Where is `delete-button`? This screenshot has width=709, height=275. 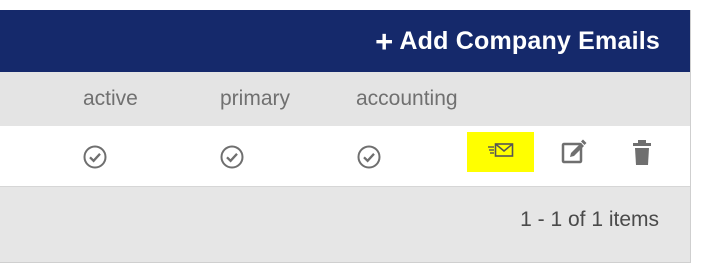 delete-button is located at coordinates (642, 155).